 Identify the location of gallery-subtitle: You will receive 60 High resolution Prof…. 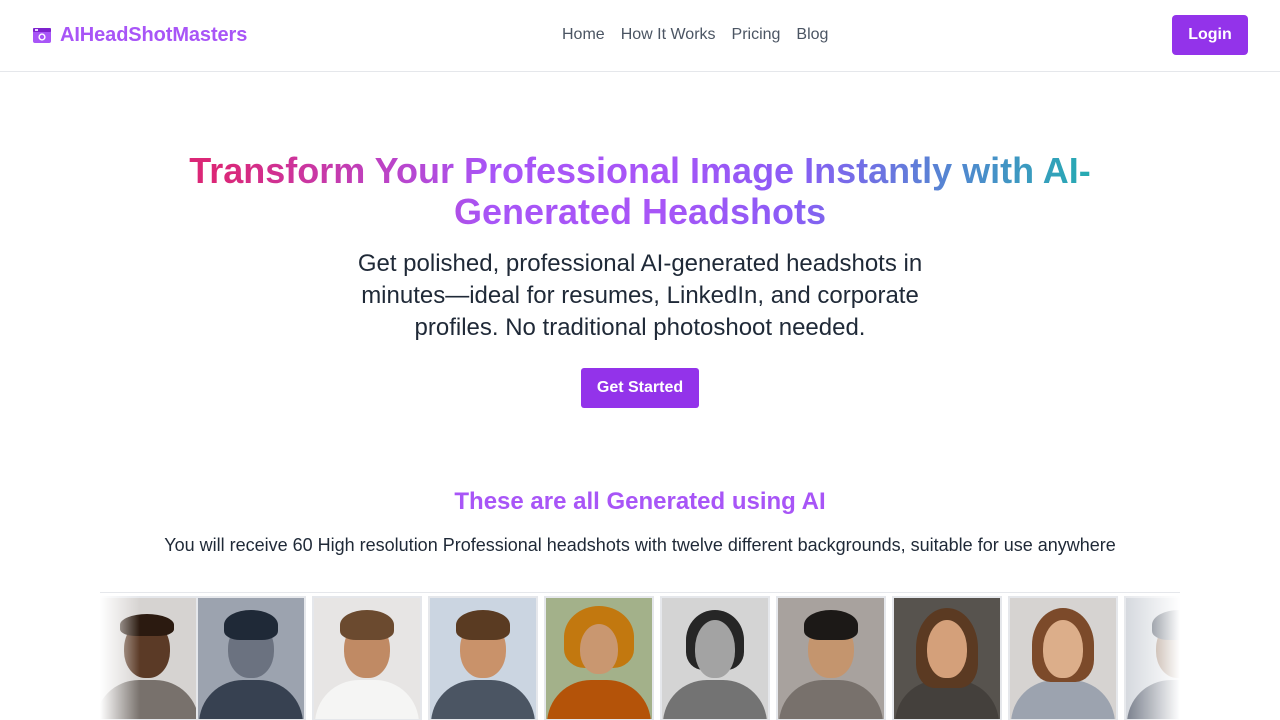
(640, 545).